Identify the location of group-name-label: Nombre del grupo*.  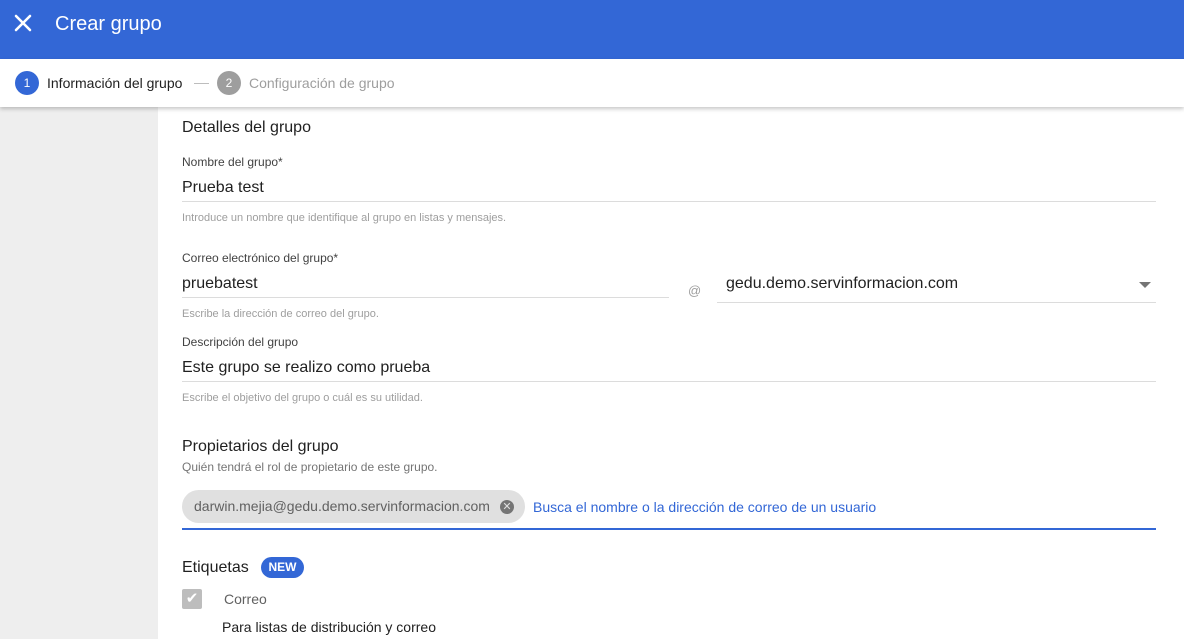
(232, 162).